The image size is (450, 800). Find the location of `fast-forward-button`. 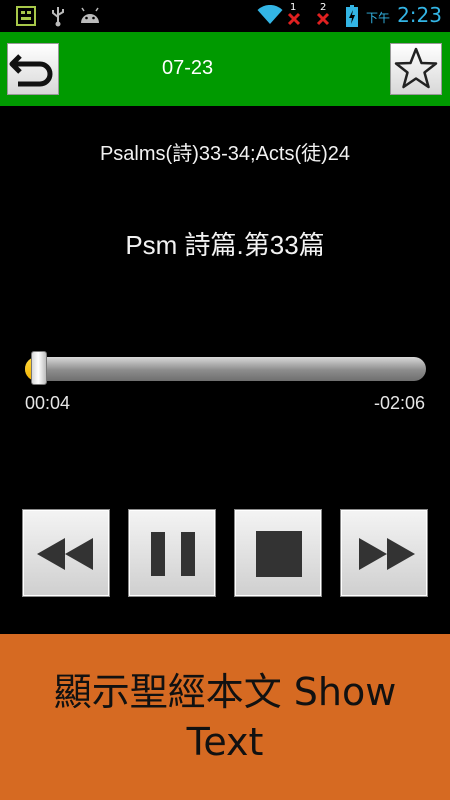

fast-forward-button is located at coordinates (384, 553).